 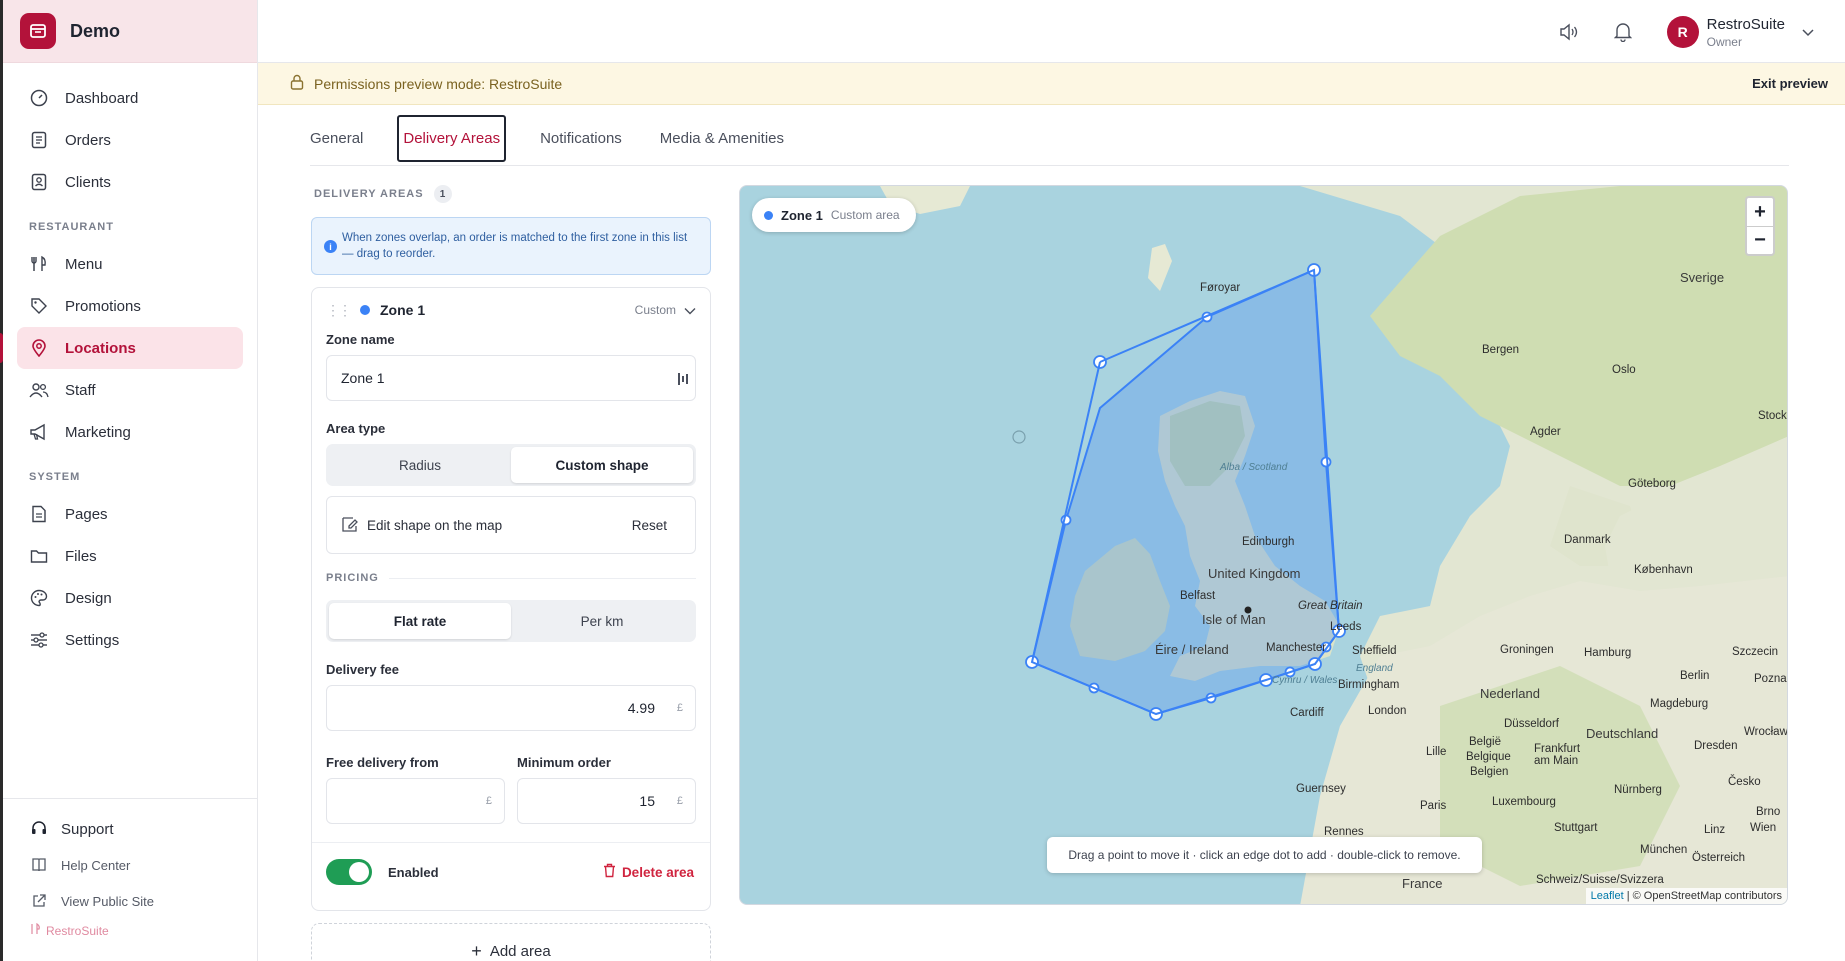 What do you see at coordinates (657, 872) in the screenshot?
I see `delete-area-label: Delete area` at bounding box center [657, 872].